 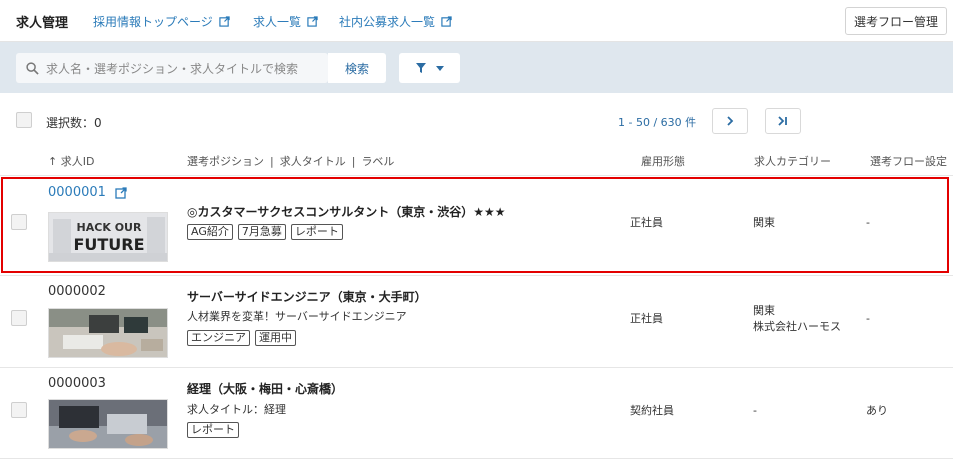 I want to click on job-subtitle: 求人タイトル：経理, so click(x=236, y=409).